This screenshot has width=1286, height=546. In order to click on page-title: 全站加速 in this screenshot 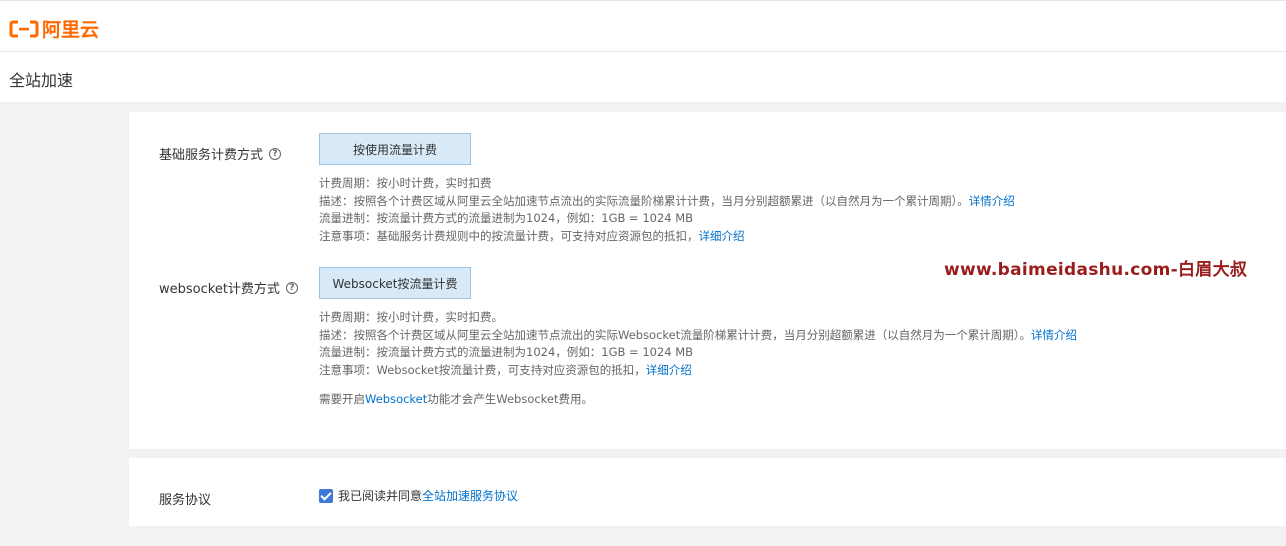, I will do `click(41, 80)`.